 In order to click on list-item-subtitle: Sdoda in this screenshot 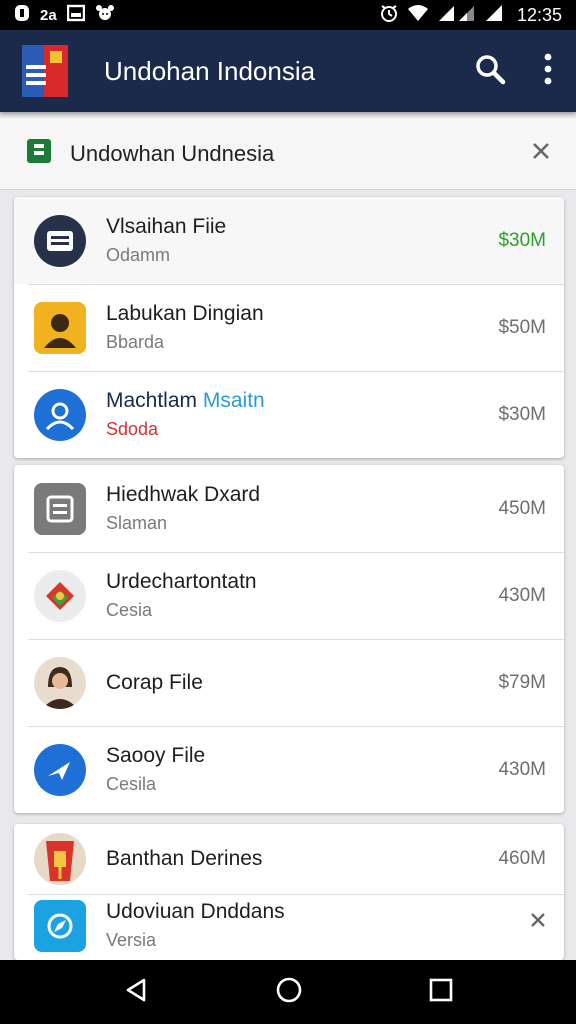, I will do `click(132, 429)`.